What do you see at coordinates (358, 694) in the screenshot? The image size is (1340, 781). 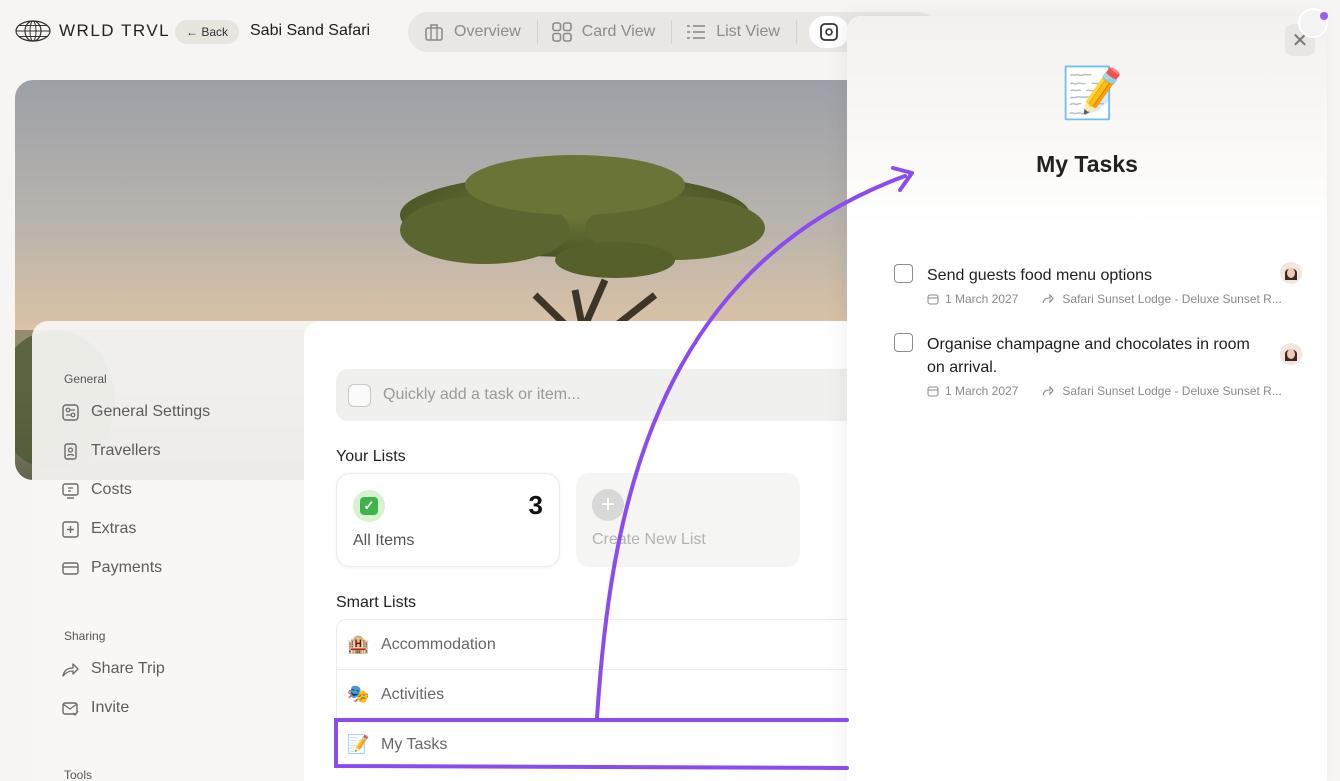 I see `theater-masks-icon: 🎭` at bounding box center [358, 694].